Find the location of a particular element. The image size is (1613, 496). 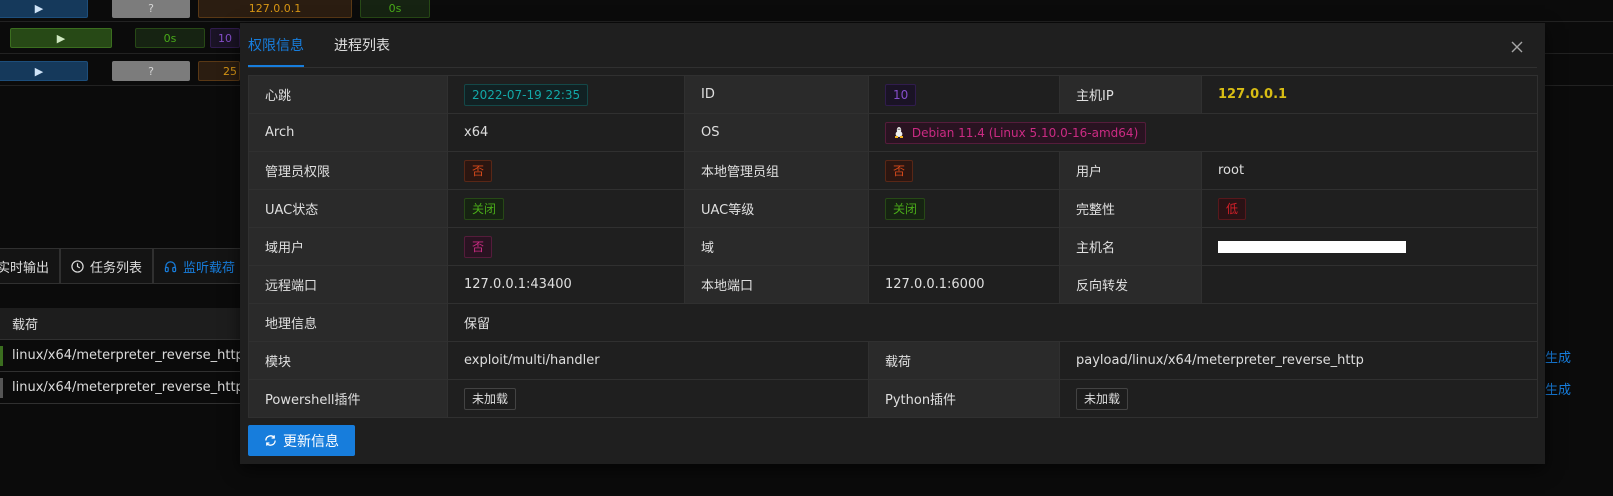

linux-icon is located at coordinates (899, 132).